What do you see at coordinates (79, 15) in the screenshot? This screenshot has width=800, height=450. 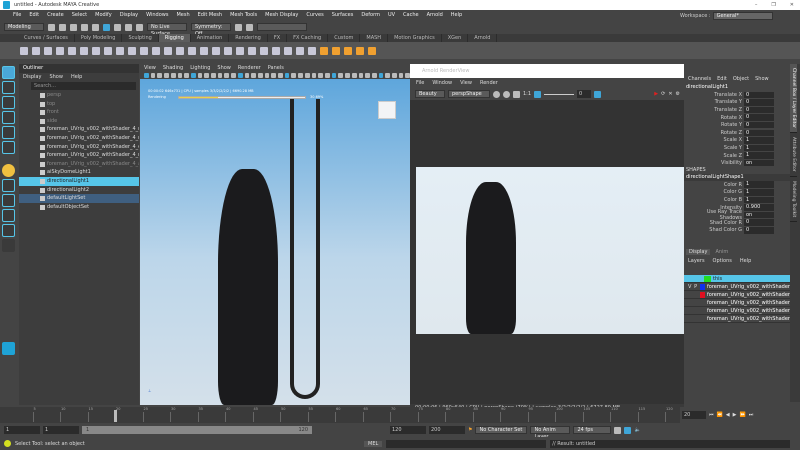 I see `menu-select: Select` at bounding box center [79, 15].